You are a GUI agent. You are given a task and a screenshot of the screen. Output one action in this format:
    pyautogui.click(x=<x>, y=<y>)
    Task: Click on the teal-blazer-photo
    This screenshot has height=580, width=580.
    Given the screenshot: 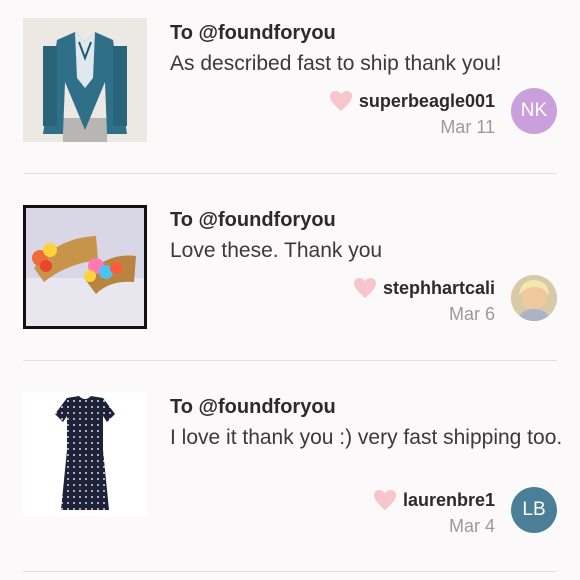 What is the action you would take?
    pyautogui.click(x=85, y=80)
    